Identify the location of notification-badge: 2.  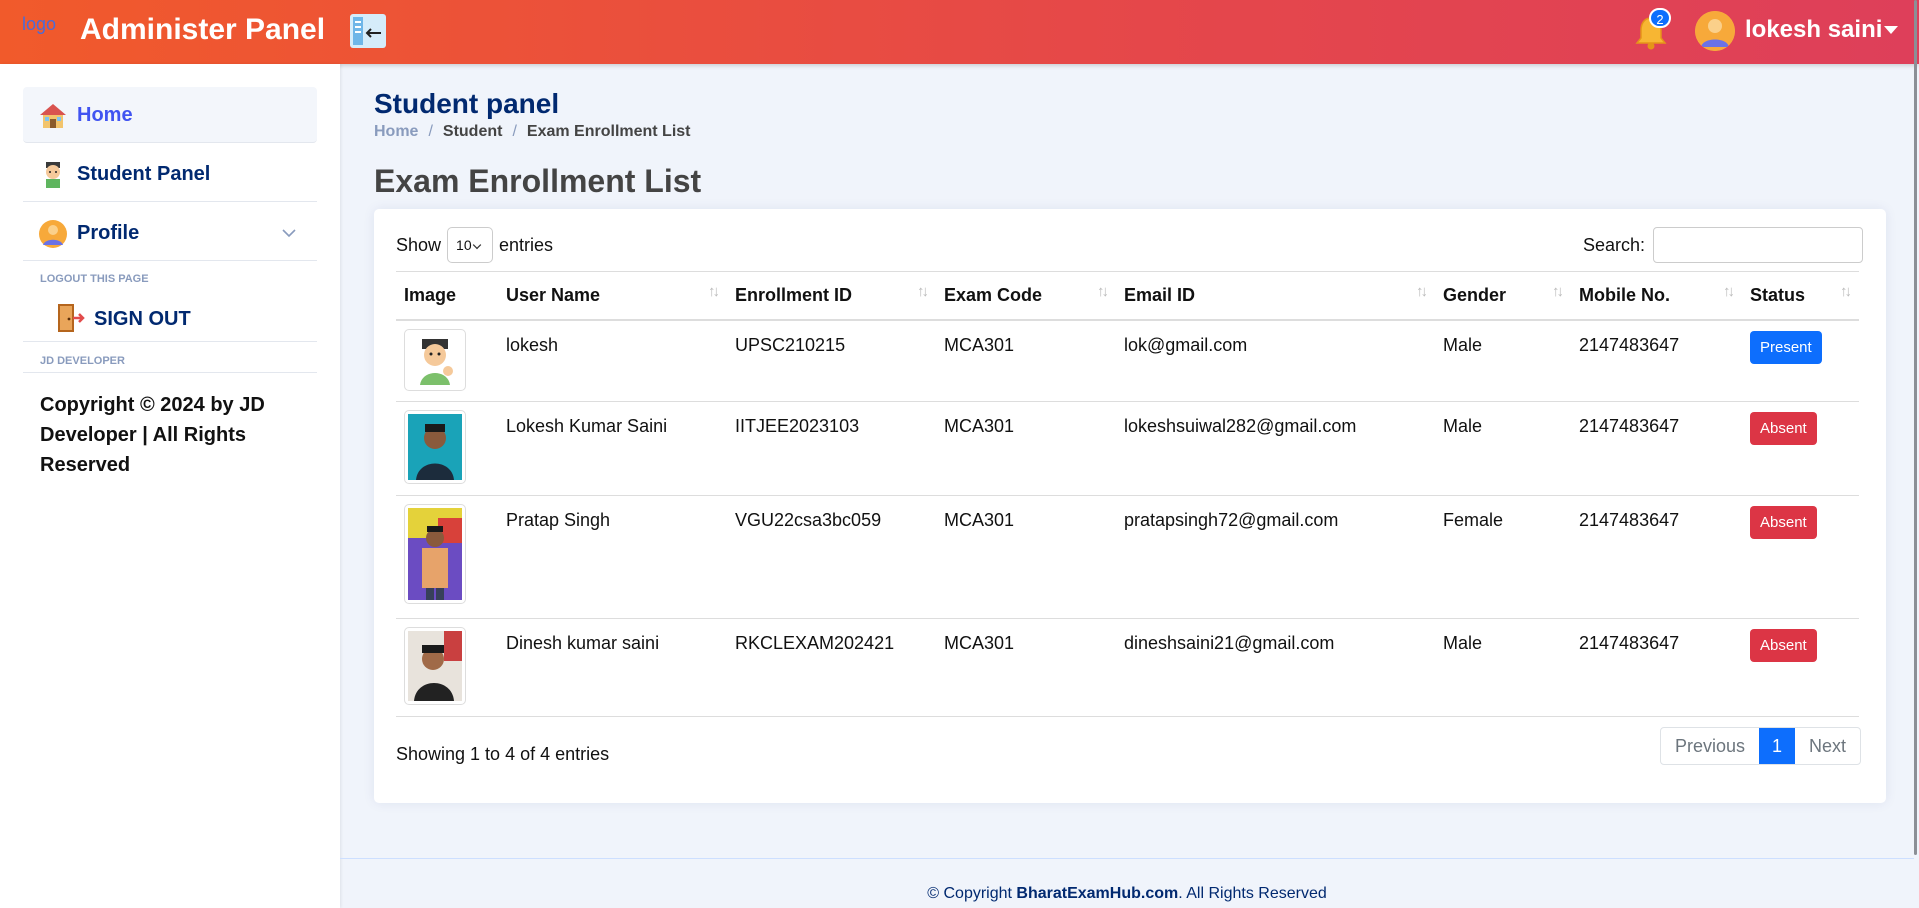
(1660, 18).